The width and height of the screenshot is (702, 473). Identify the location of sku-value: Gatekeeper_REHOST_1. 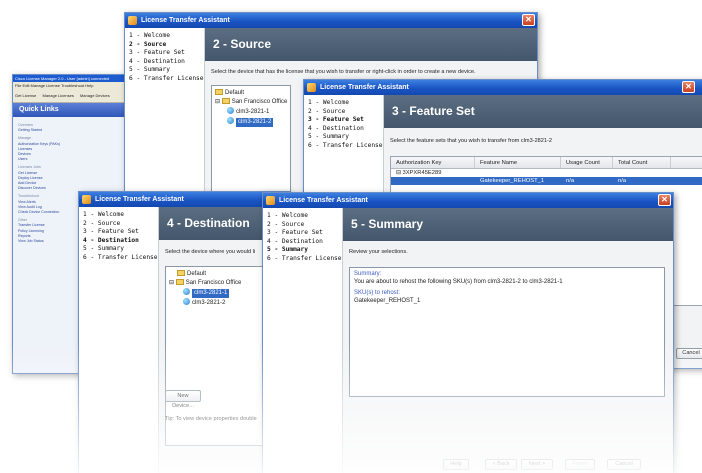
(387, 300).